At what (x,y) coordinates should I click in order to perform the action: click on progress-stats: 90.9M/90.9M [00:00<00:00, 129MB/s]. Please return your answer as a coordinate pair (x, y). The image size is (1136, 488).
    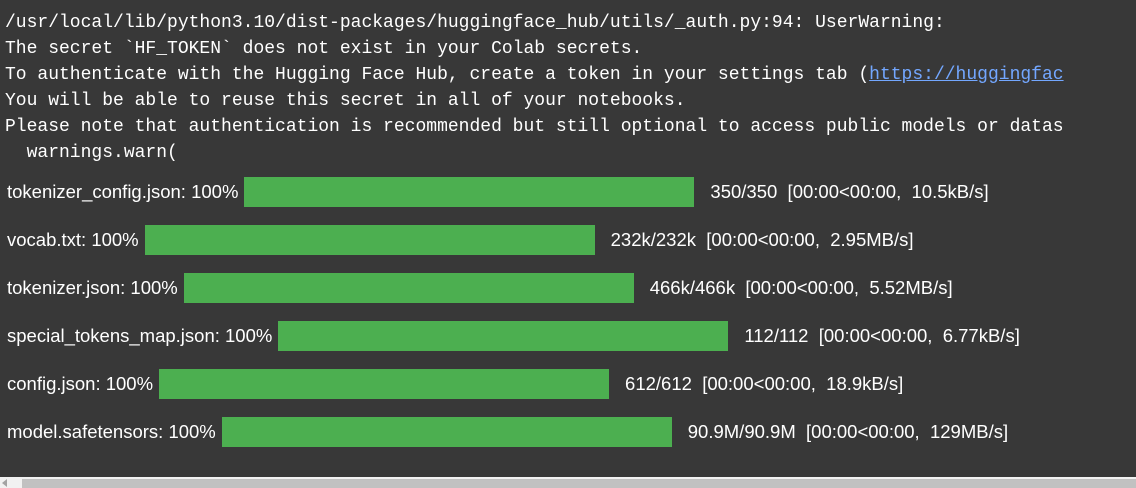
    Looking at the image, I should click on (848, 431).